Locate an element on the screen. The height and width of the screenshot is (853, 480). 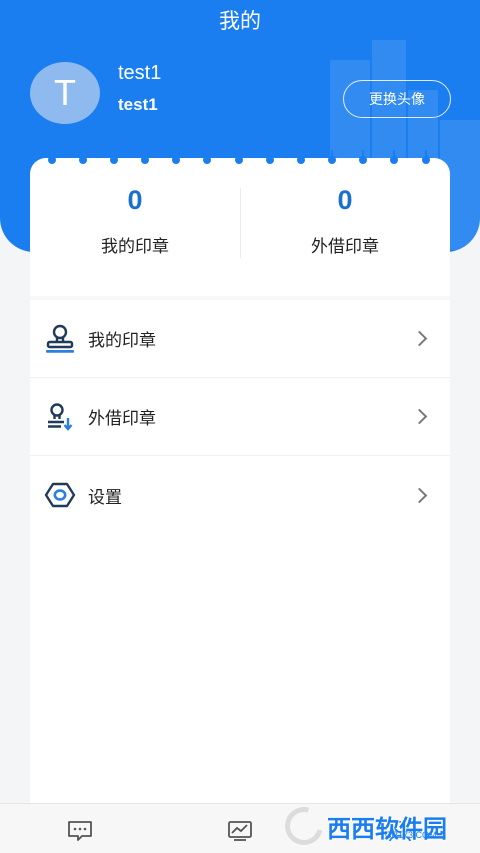
menu-item-label: 设置 is located at coordinates (105, 497).